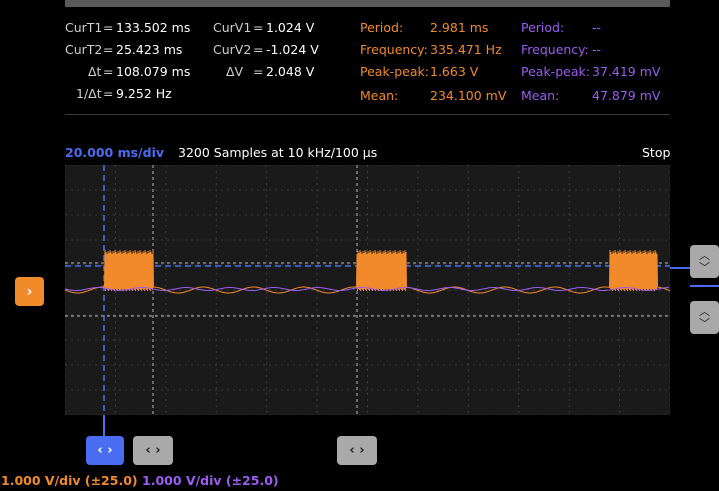 This screenshot has width=719, height=491. What do you see at coordinates (704, 286) in the screenshot?
I see `ch2-marker-underline` at bounding box center [704, 286].